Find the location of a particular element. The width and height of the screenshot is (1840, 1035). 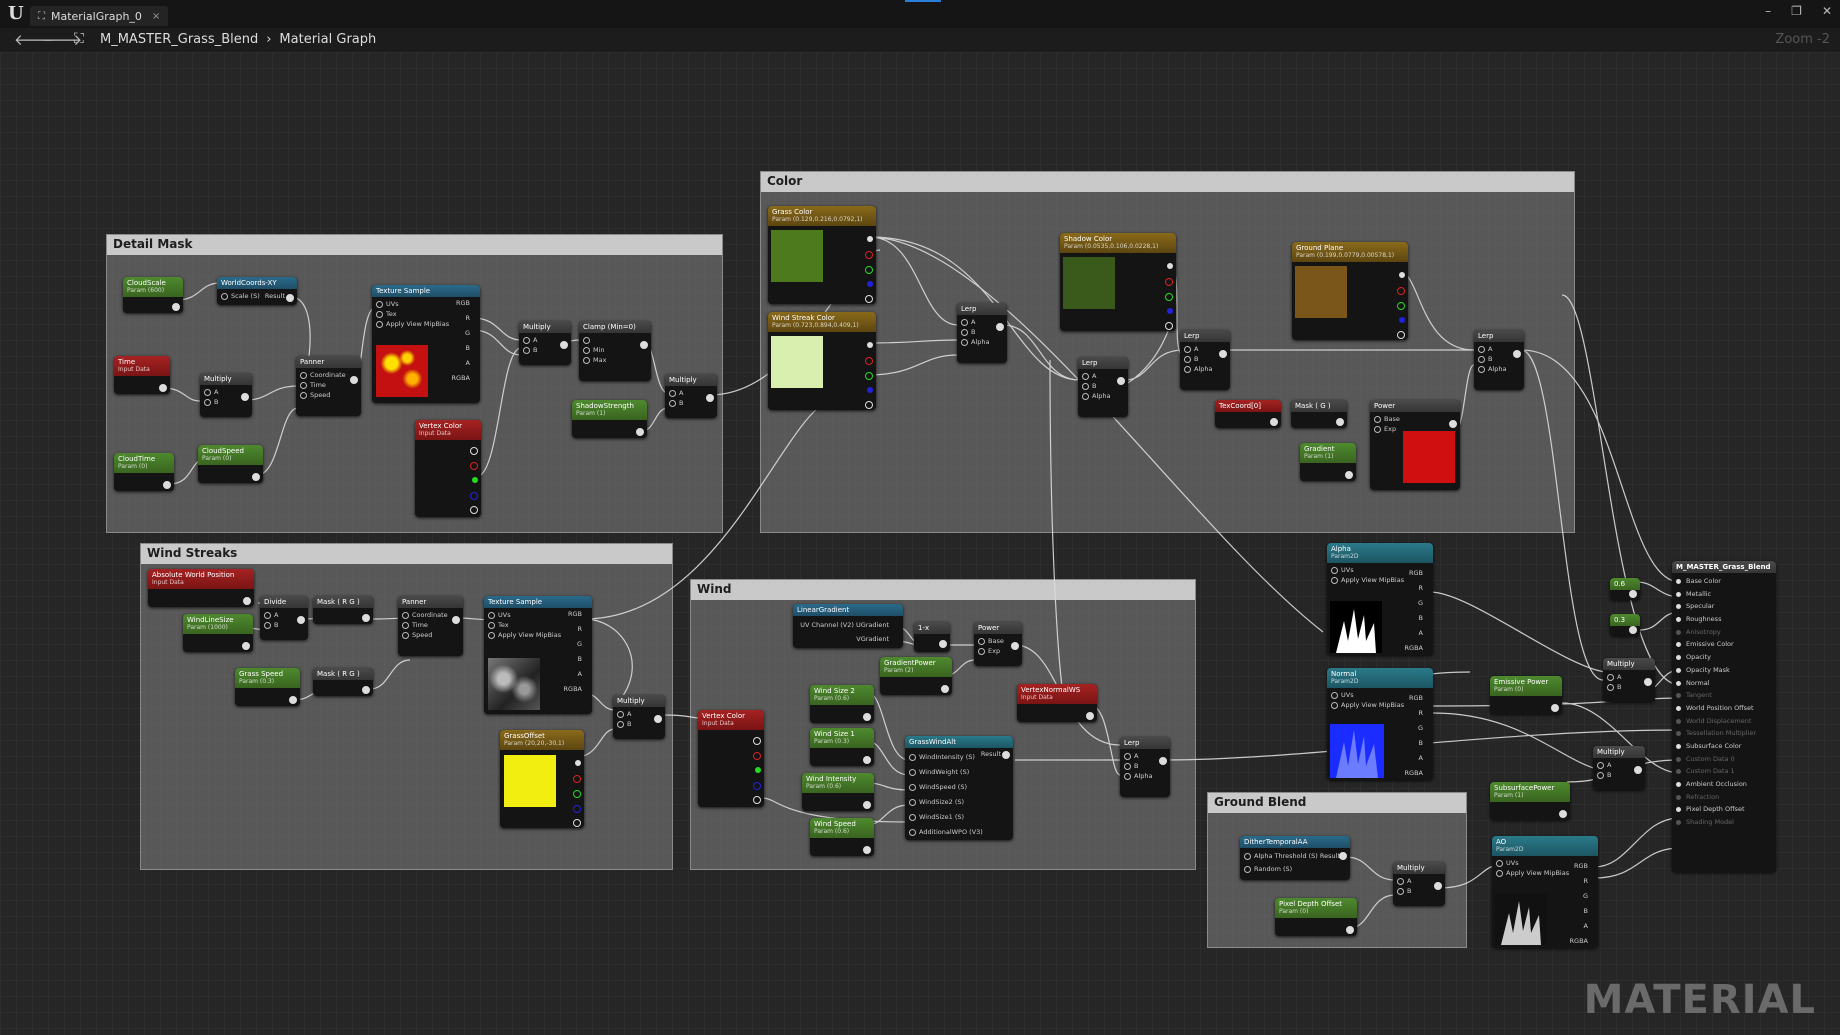

material-input-pin: Metallic is located at coordinates (1724, 594).